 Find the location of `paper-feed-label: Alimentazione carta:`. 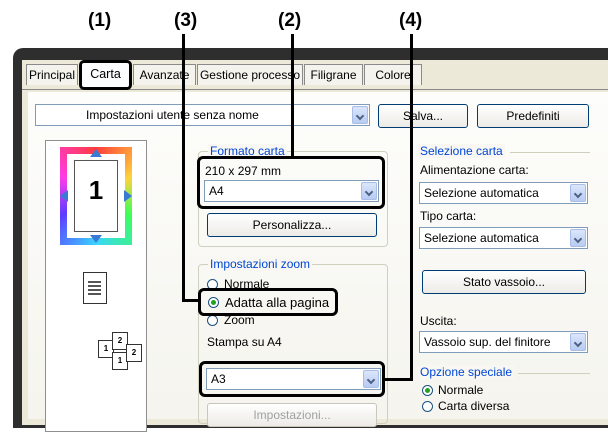

paper-feed-label: Alimentazione carta: is located at coordinates (474, 170).